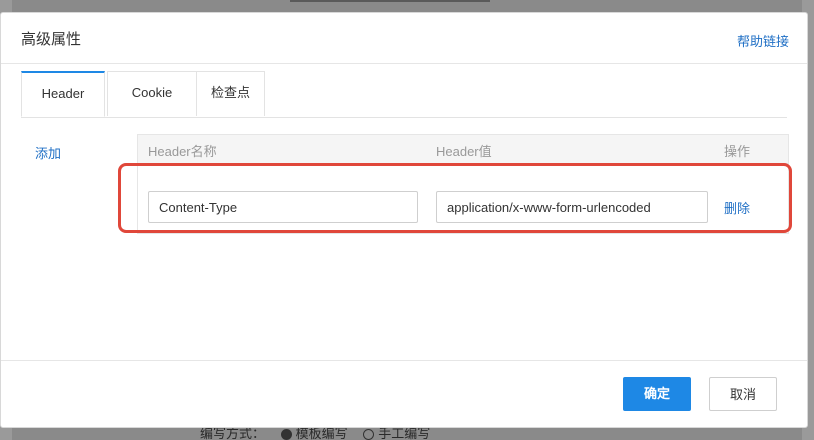  What do you see at coordinates (763, 40) in the screenshot?
I see `help-link: 帮助链接` at bounding box center [763, 40].